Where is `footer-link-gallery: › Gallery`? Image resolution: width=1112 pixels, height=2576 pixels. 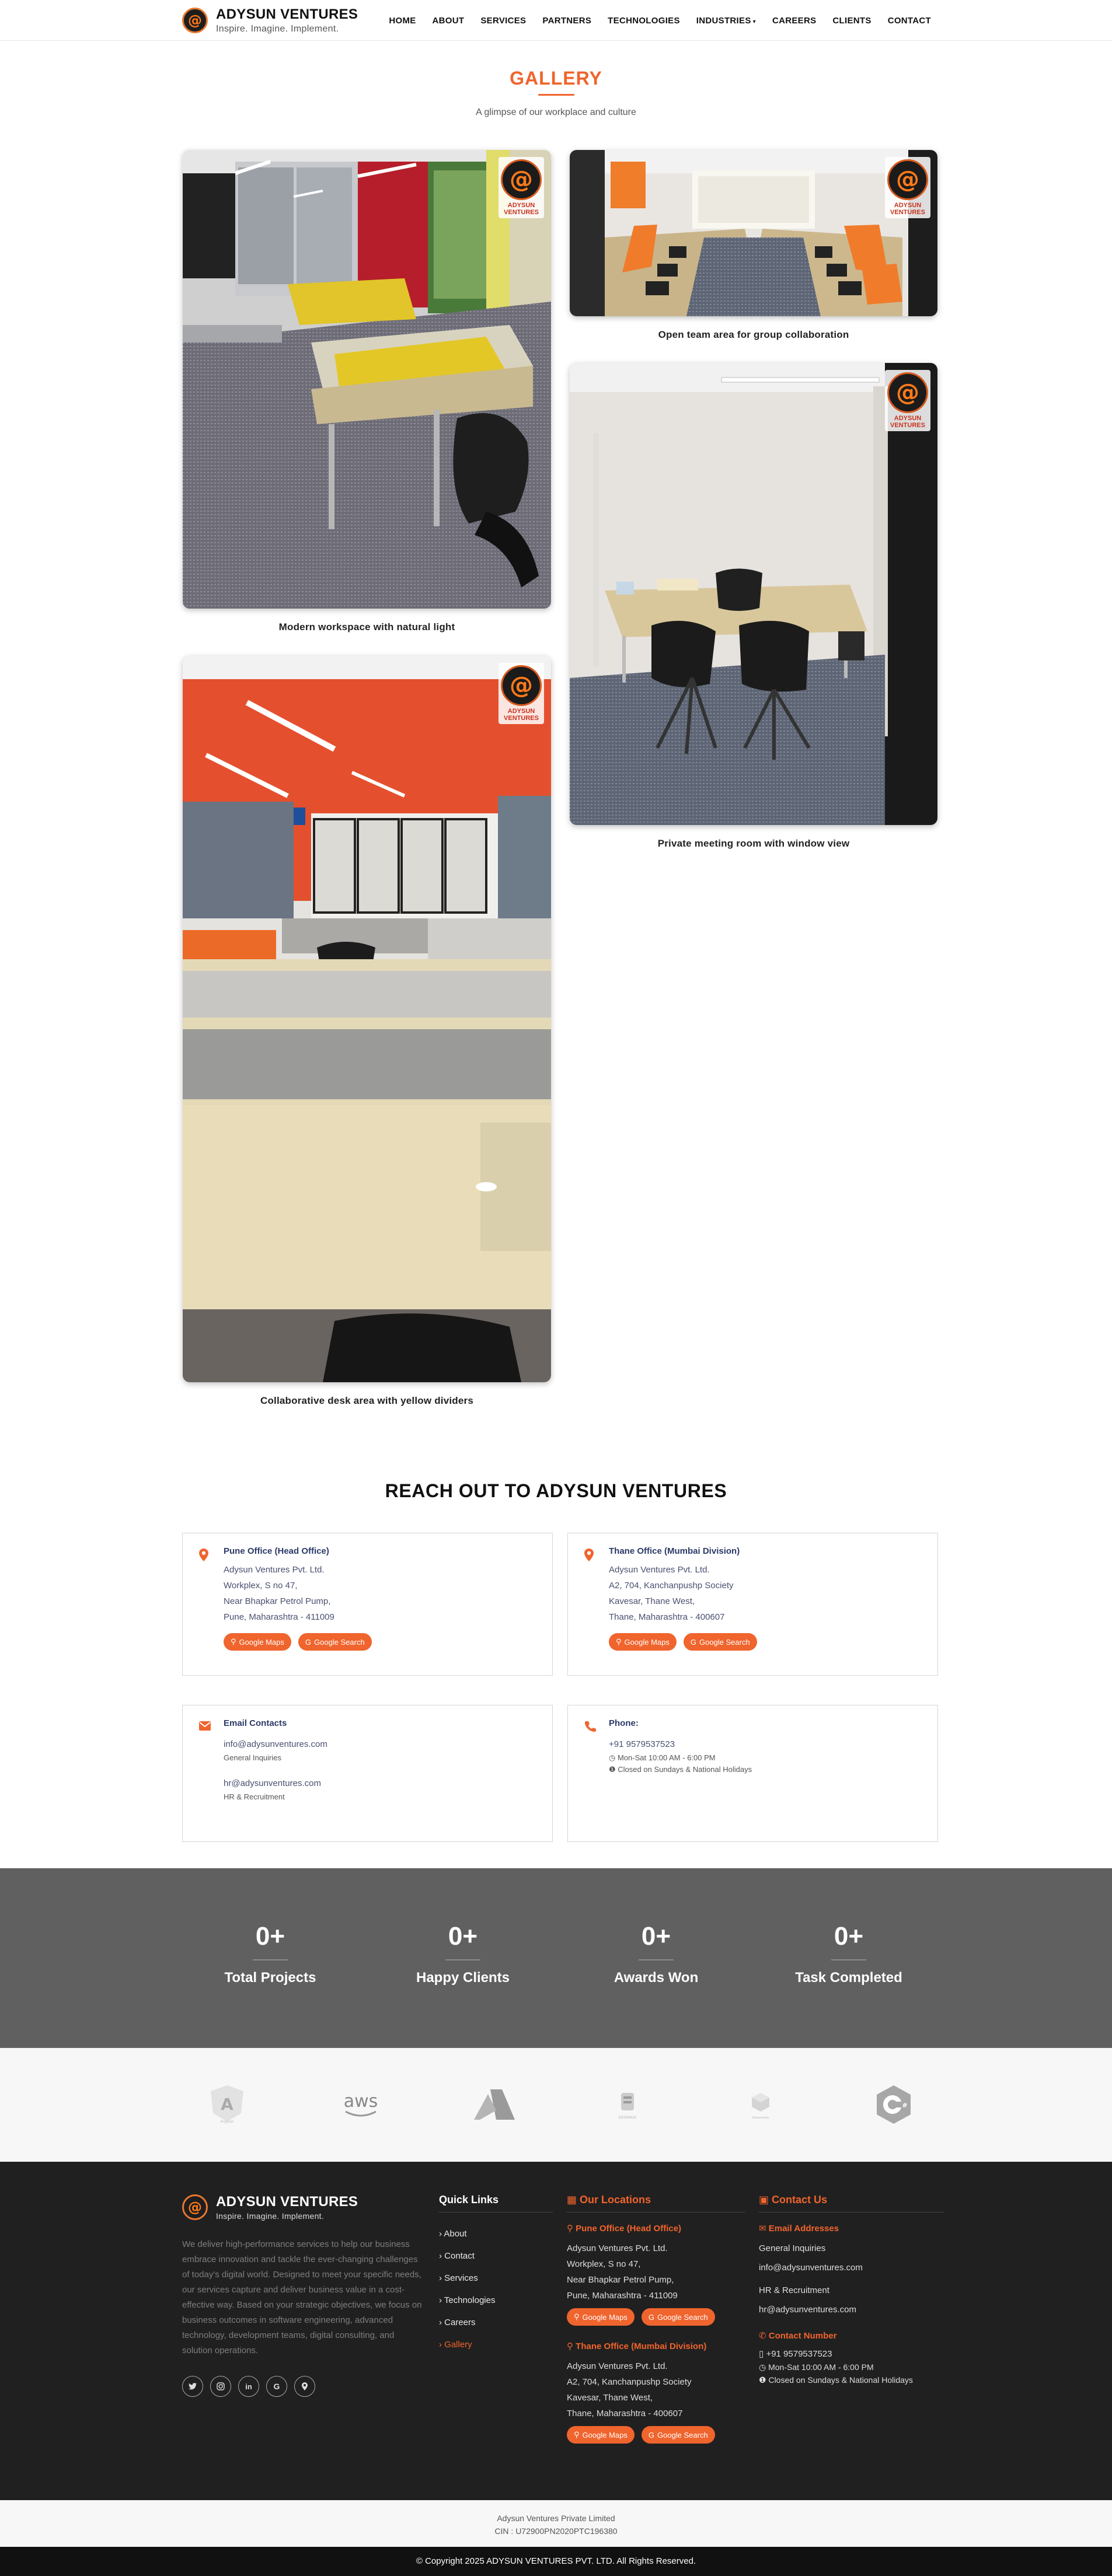 footer-link-gallery: › Gallery is located at coordinates (496, 2345).